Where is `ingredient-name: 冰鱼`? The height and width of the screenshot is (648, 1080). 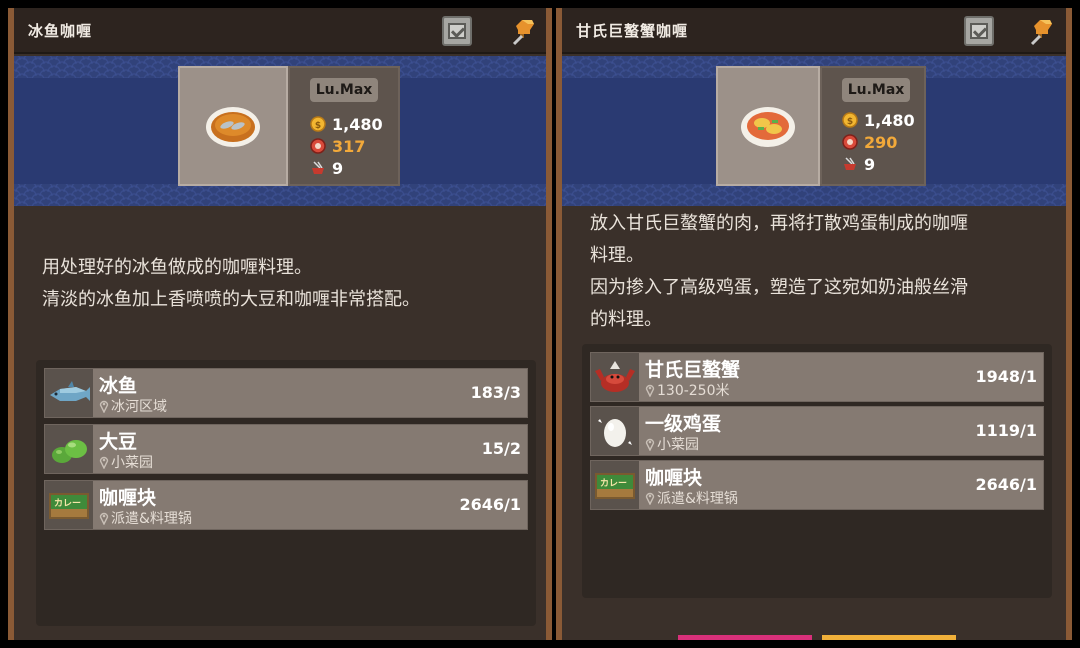 ingredient-name: 冰鱼 is located at coordinates (118, 386).